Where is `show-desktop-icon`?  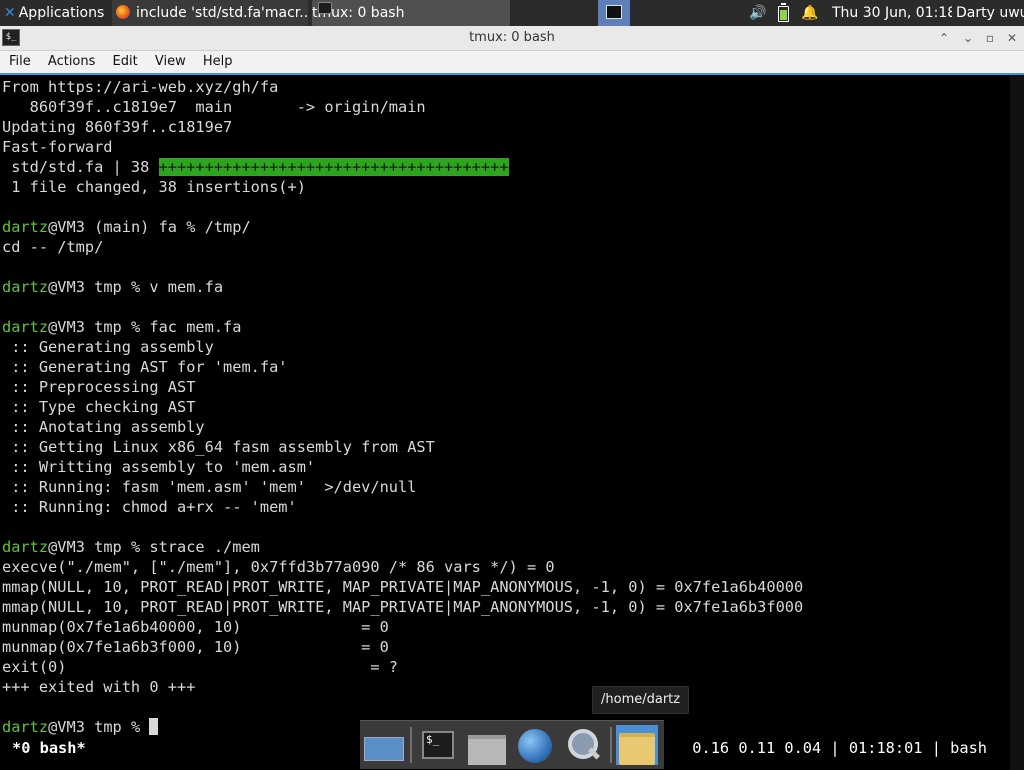 show-desktop-icon is located at coordinates (383, 745).